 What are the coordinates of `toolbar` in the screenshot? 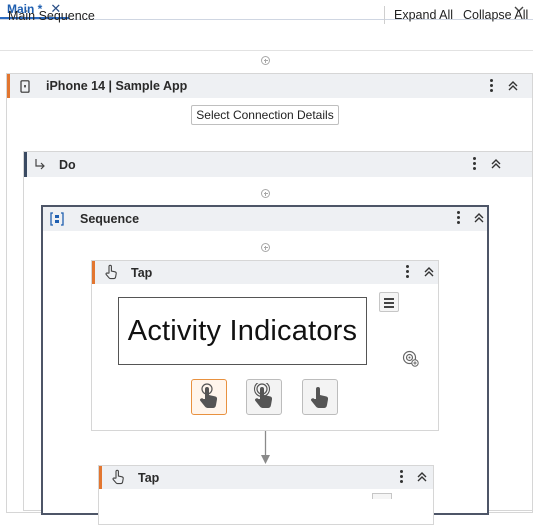 It's located at (266, 35).